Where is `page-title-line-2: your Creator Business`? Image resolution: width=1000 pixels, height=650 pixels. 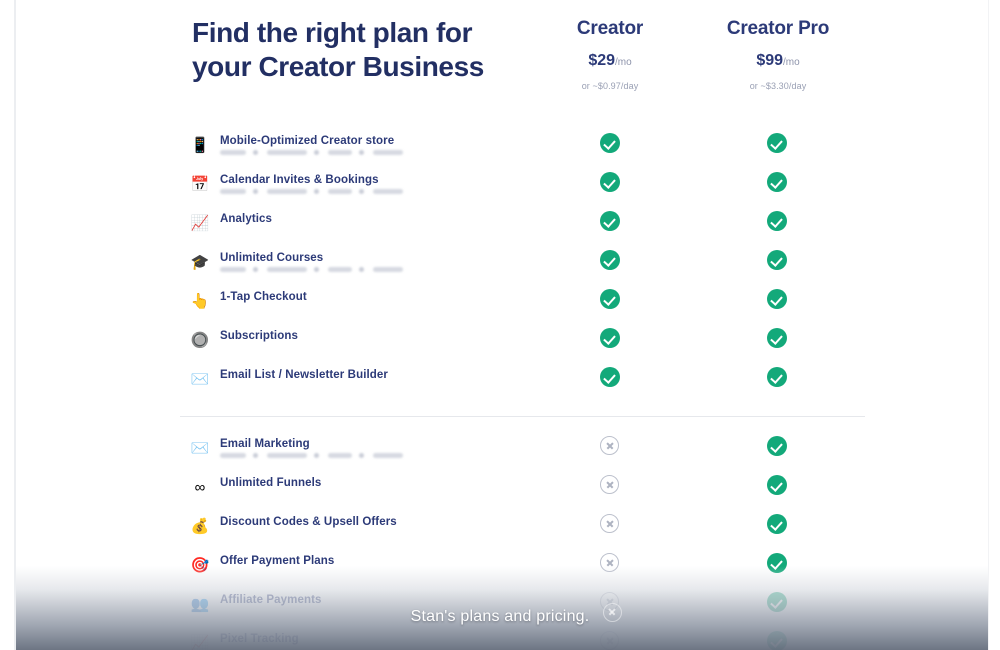 page-title-line-2: your Creator Business is located at coordinates (338, 67).